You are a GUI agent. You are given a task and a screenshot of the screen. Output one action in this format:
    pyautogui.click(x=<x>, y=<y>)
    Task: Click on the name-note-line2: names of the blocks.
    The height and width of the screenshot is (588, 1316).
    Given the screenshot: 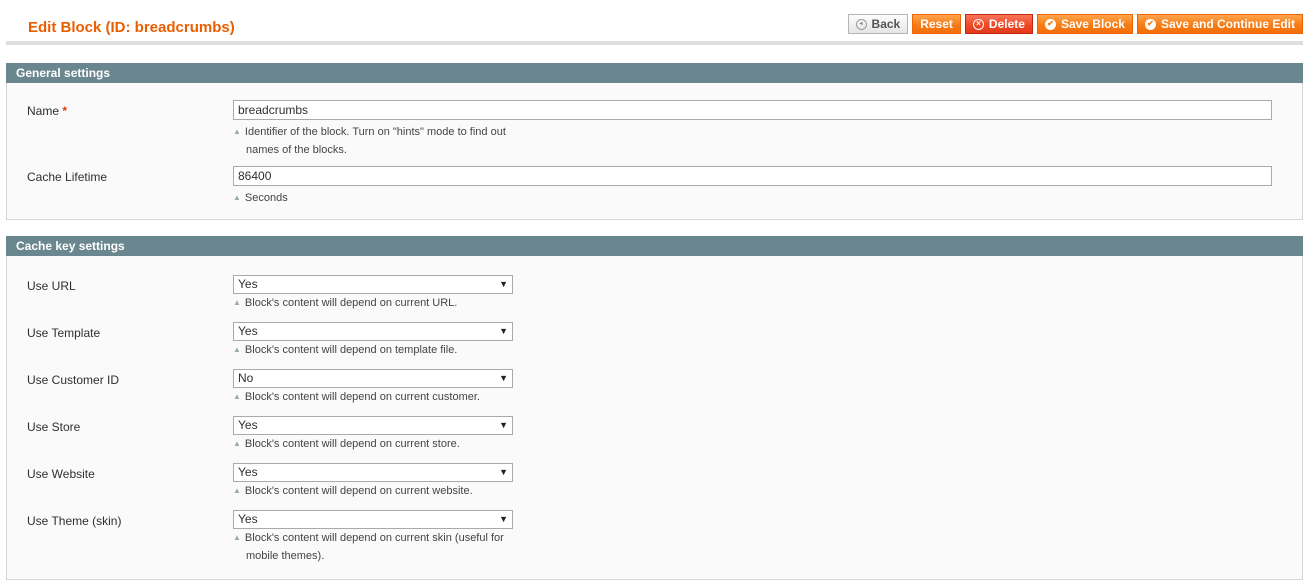 What is the action you would take?
    pyautogui.click(x=296, y=150)
    